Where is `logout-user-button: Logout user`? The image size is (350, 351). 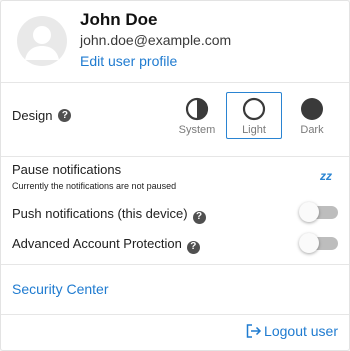 logout-user-button: Logout user is located at coordinates (292, 331).